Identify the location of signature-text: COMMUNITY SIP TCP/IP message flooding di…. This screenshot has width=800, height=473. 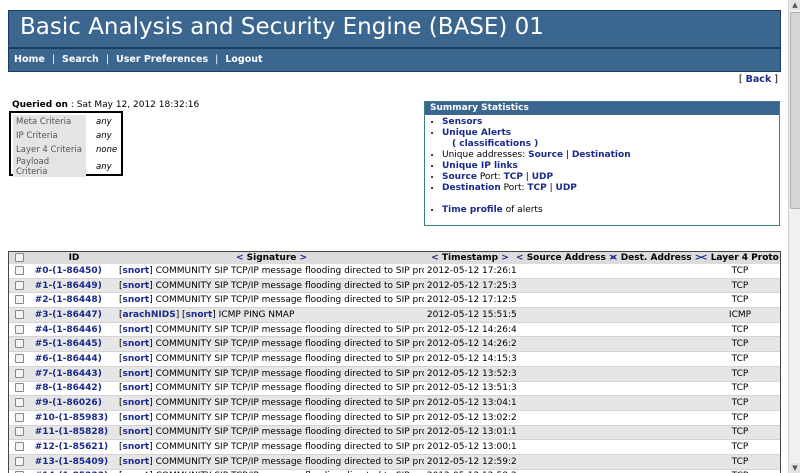
(289, 447).